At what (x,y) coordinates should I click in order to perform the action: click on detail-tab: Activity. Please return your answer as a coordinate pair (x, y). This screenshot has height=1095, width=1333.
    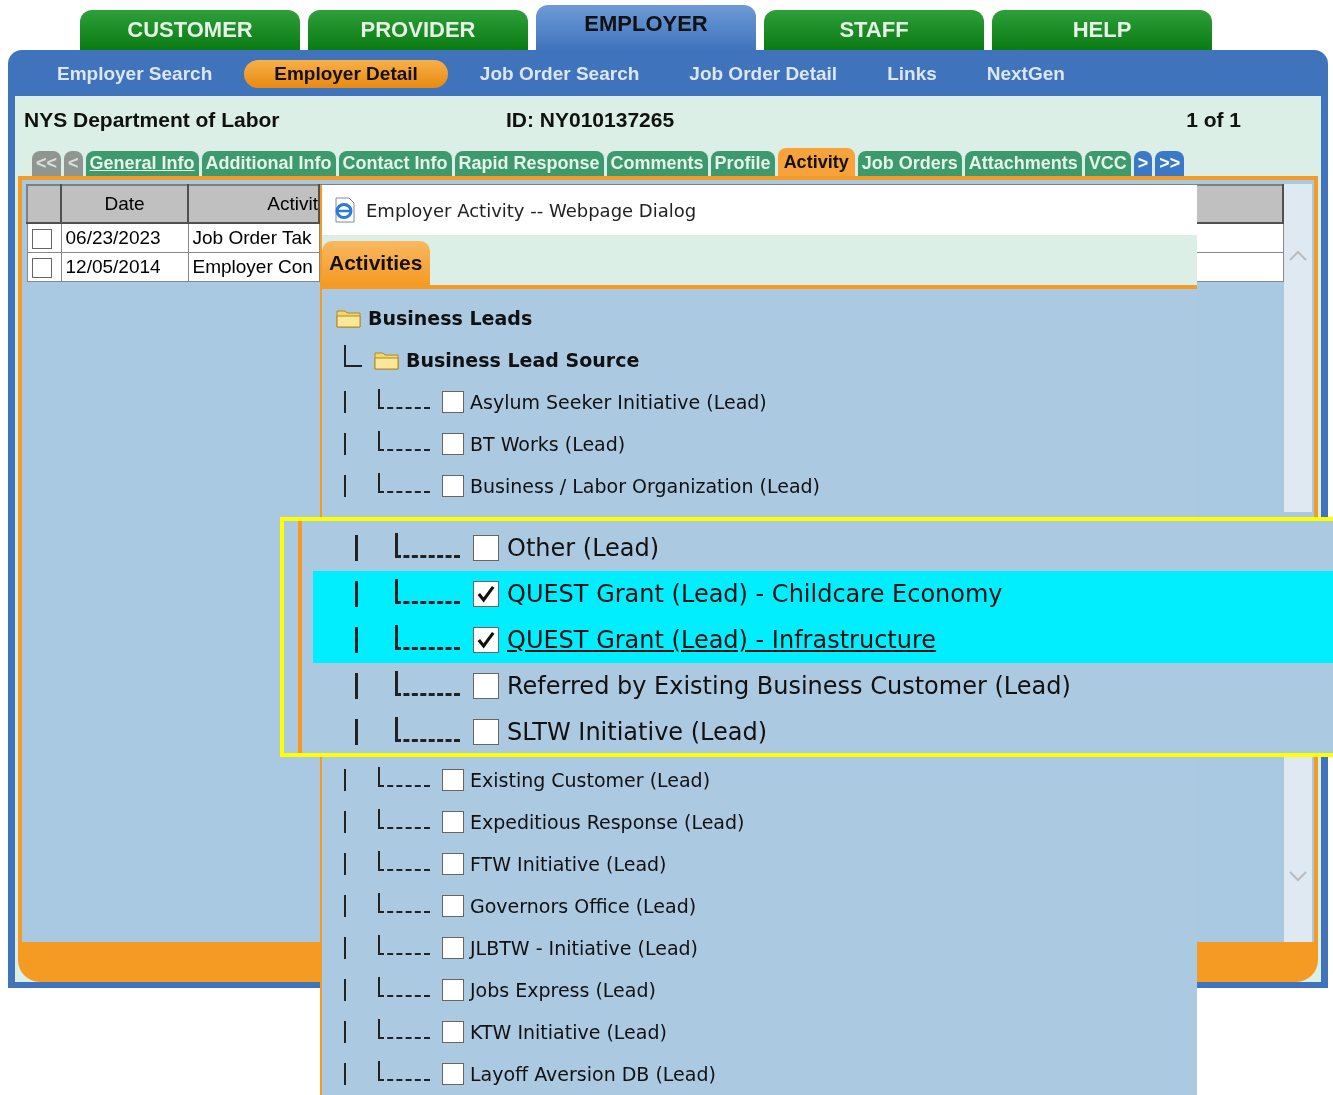
    Looking at the image, I should click on (816, 162).